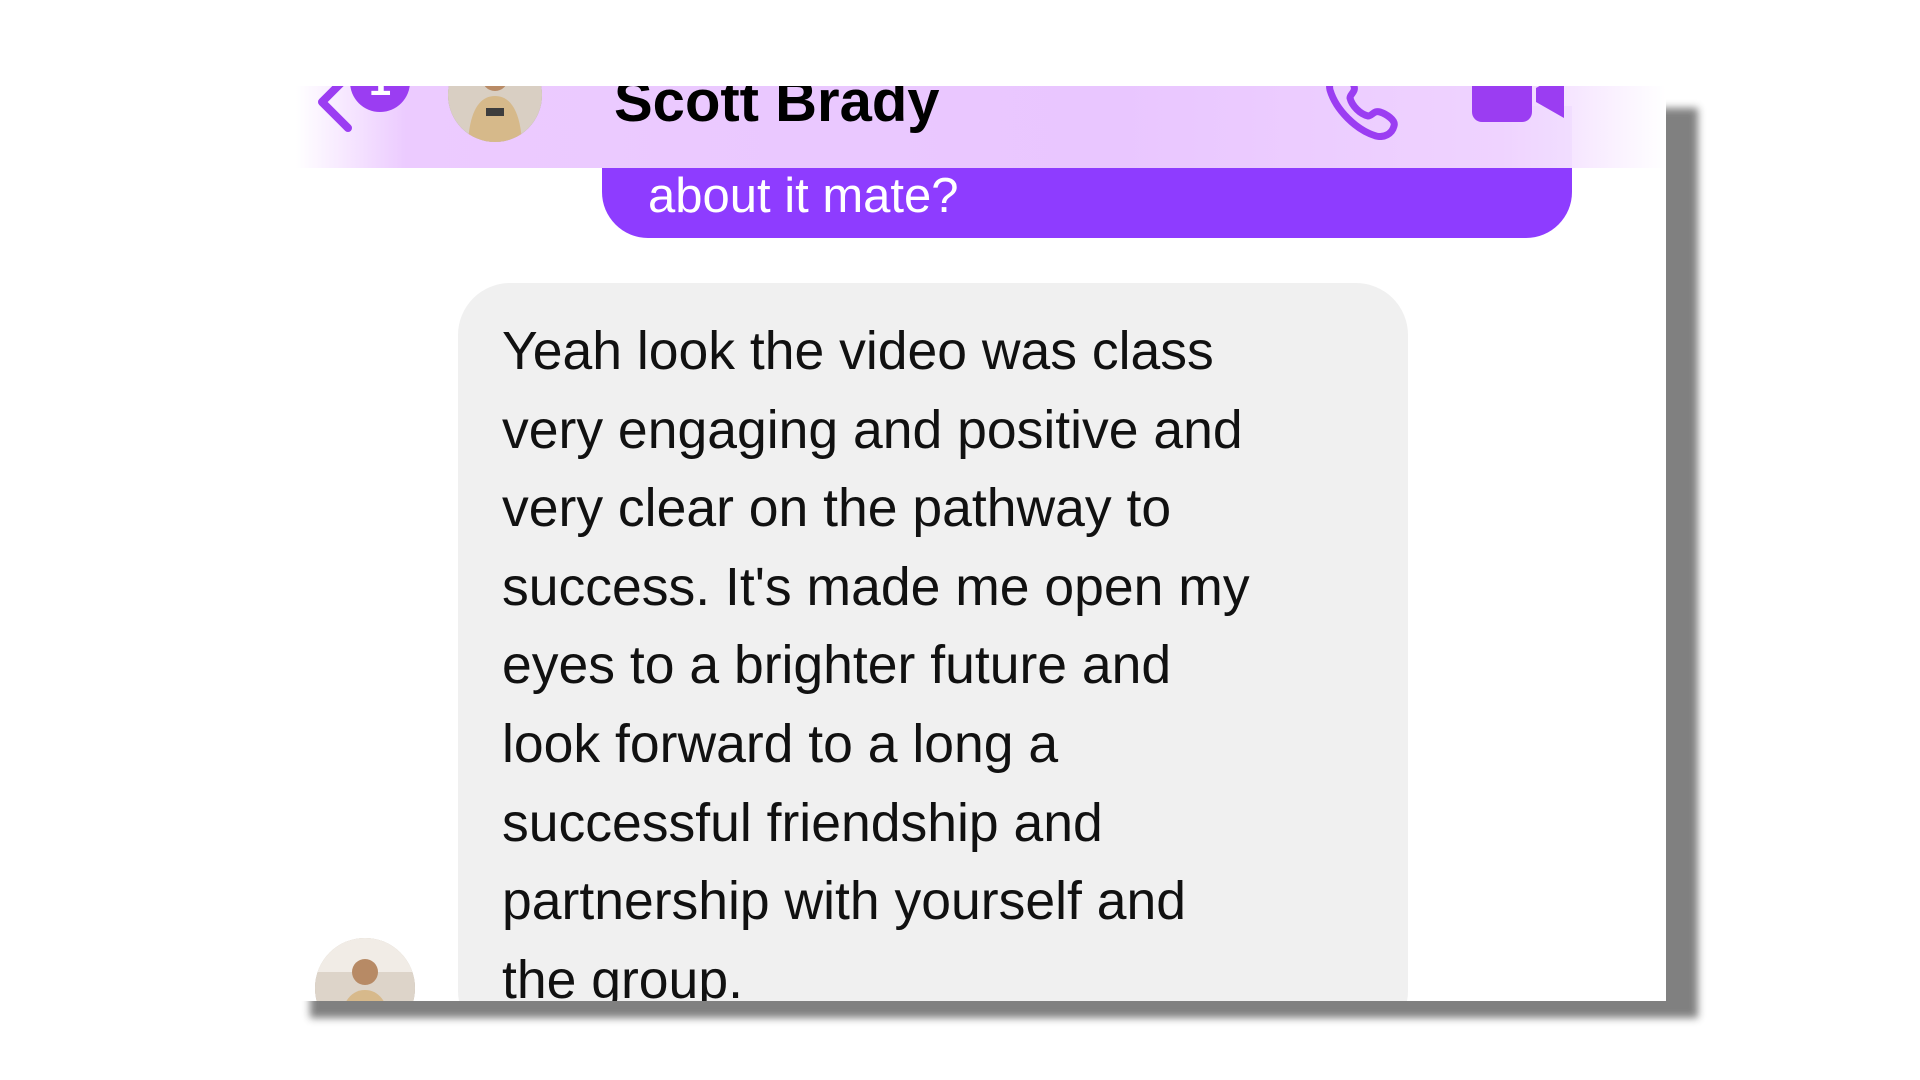 This screenshot has width=1920, height=1080. I want to click on contact-photo, so click(495, 114).